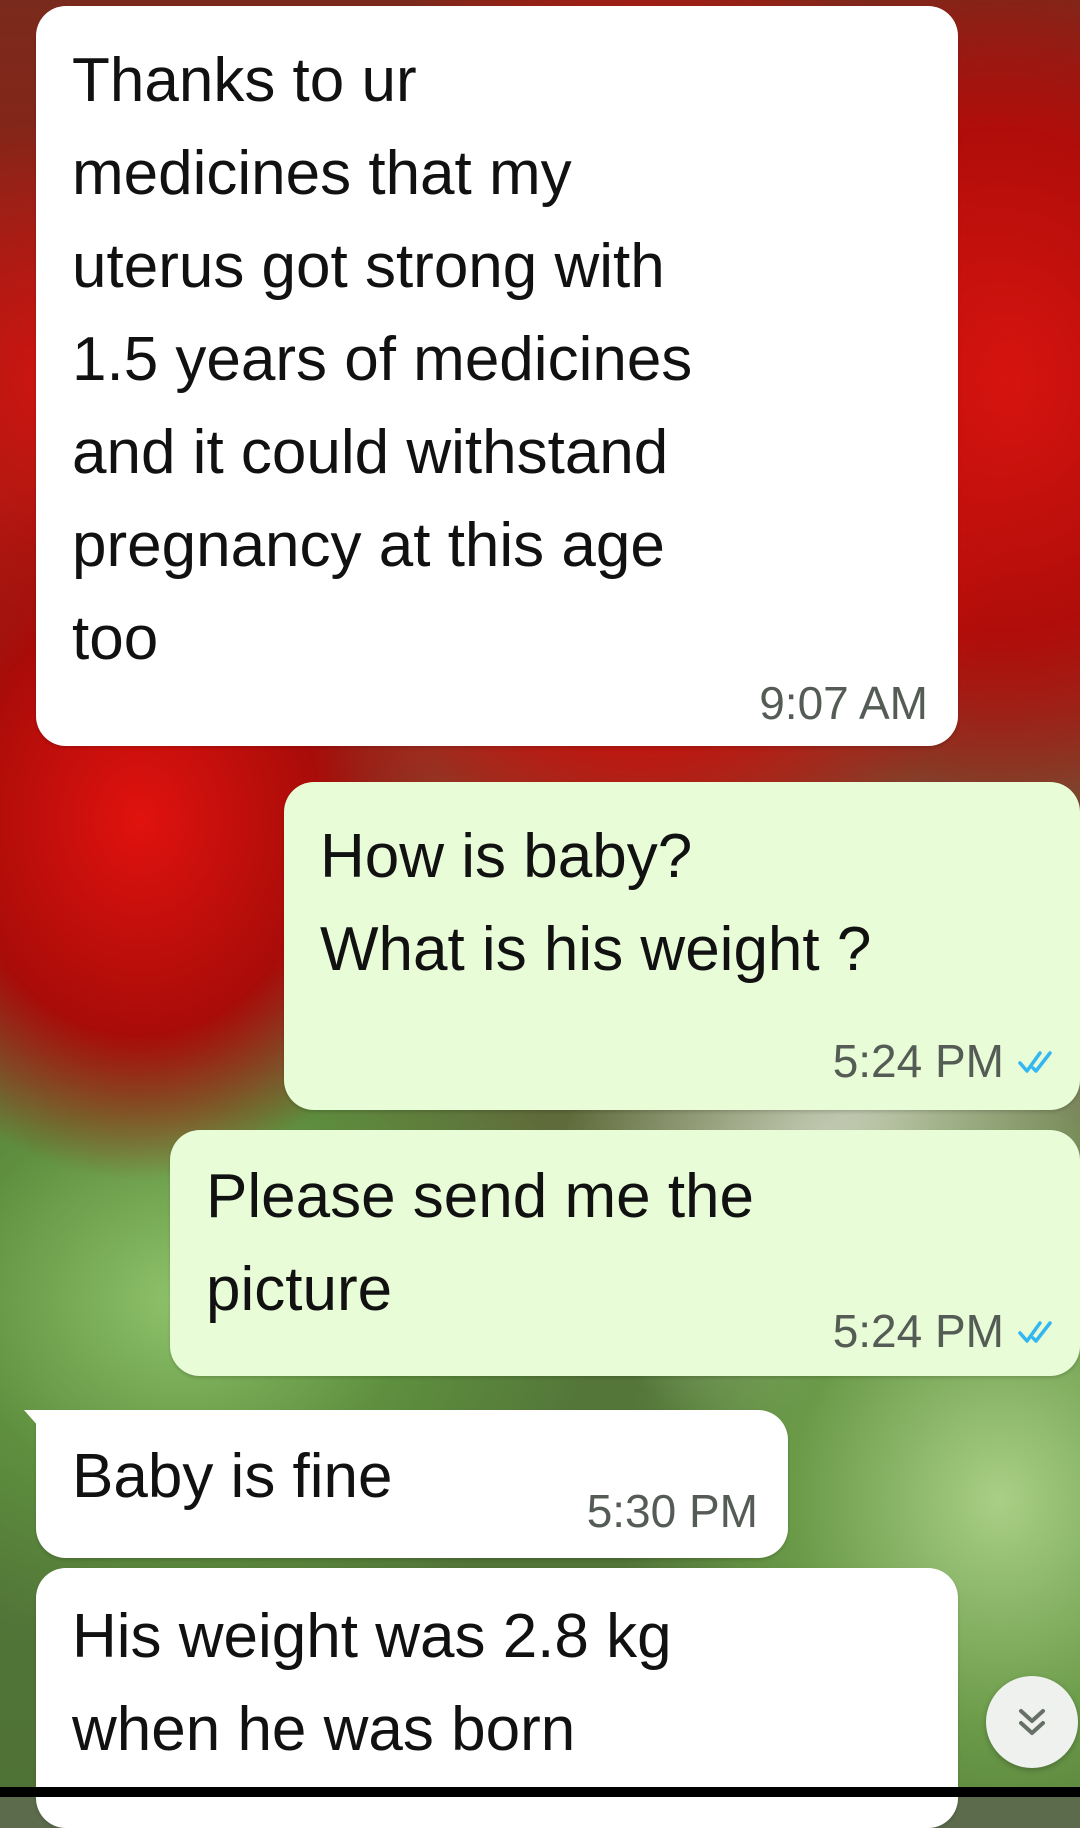  I want to click on scroll-to-bottom-button, so click(1032, 1722).